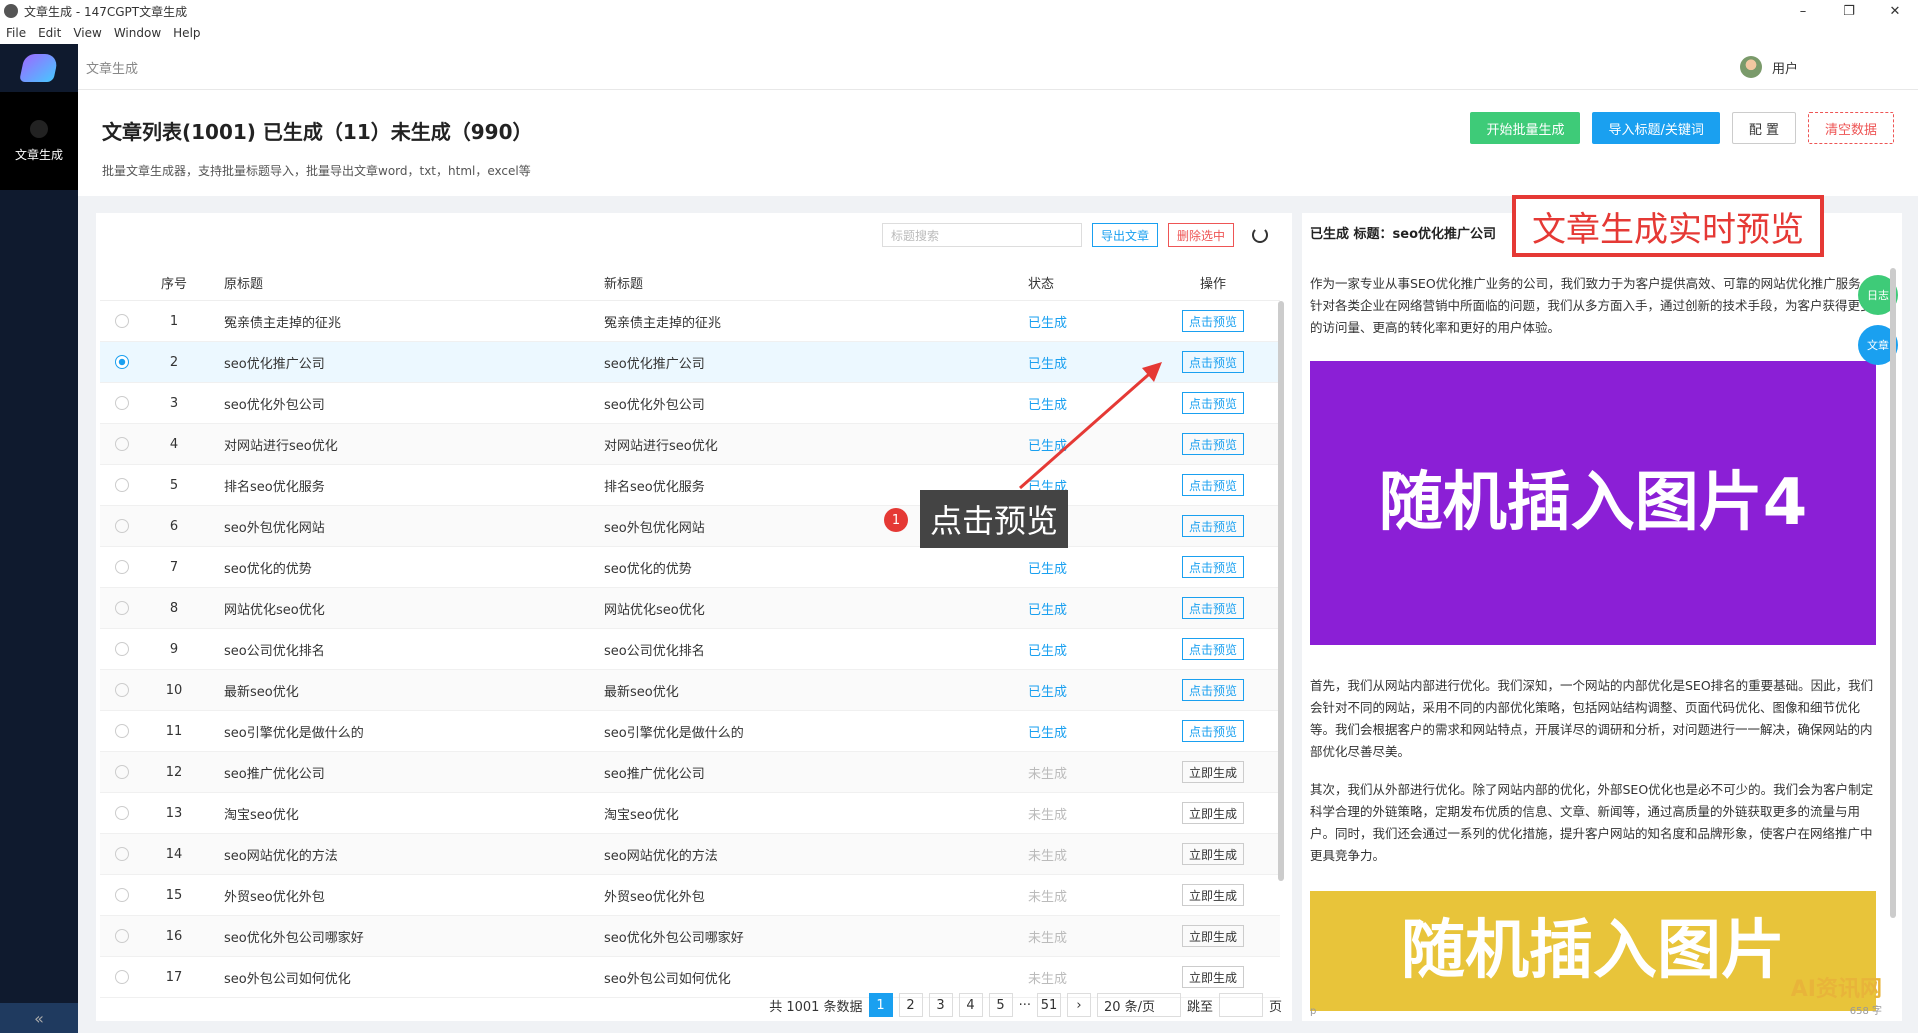 This screenshot has height=1033, width=1918. Describe the element at coordinates (690, 649) in the screenshot. I see `table-row: 9 seo公司优化排名 seo公司优化排名 已生成 点击预览` at that location.